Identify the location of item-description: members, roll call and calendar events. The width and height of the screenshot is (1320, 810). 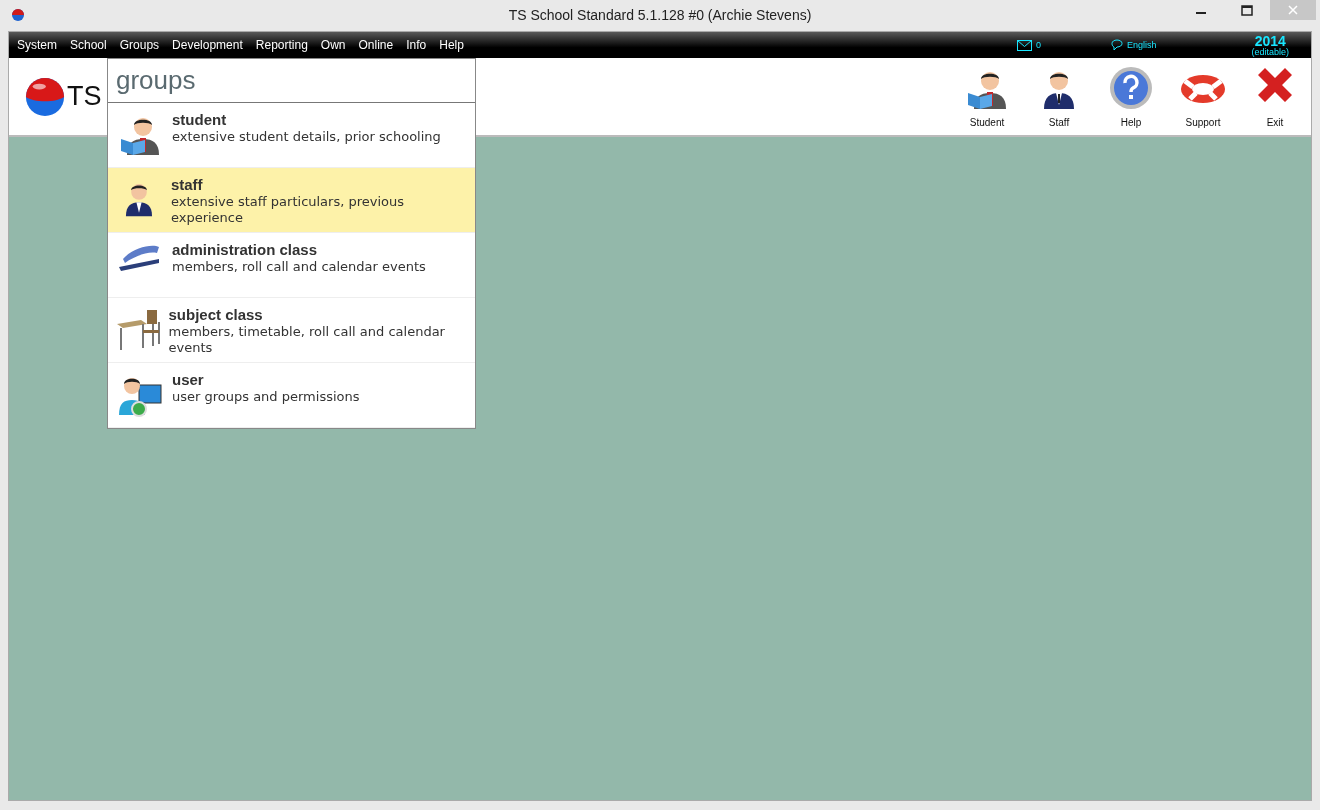
(299, 267).